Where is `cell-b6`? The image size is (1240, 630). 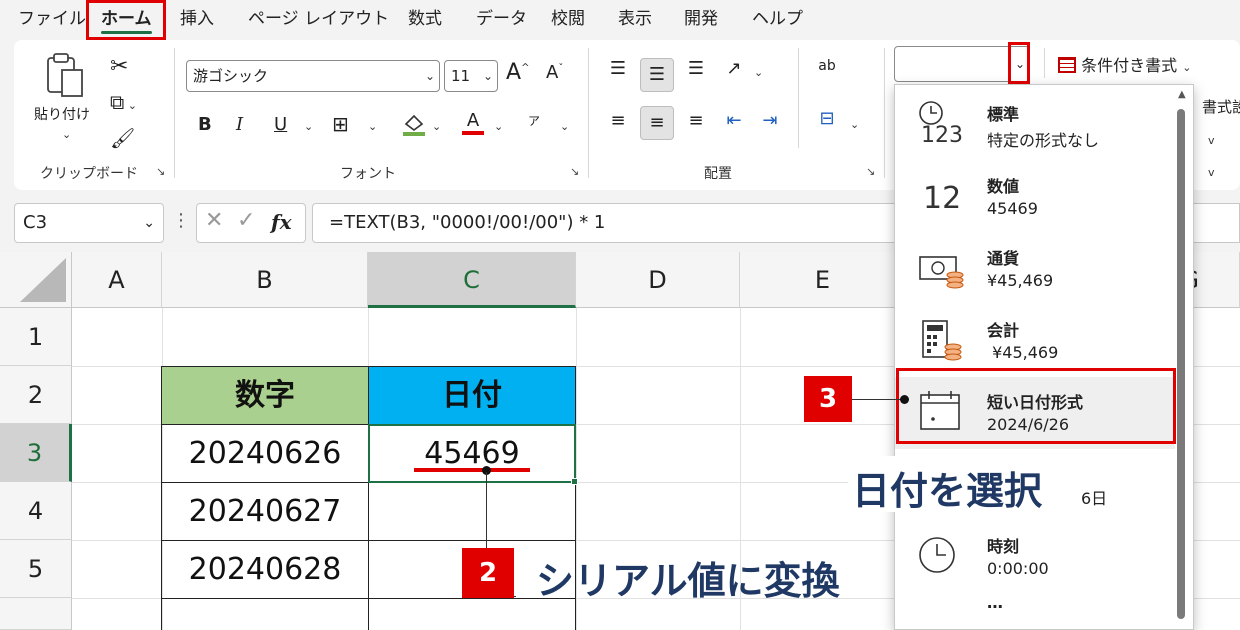 cell-b6 is located at coordinates (265, 614).